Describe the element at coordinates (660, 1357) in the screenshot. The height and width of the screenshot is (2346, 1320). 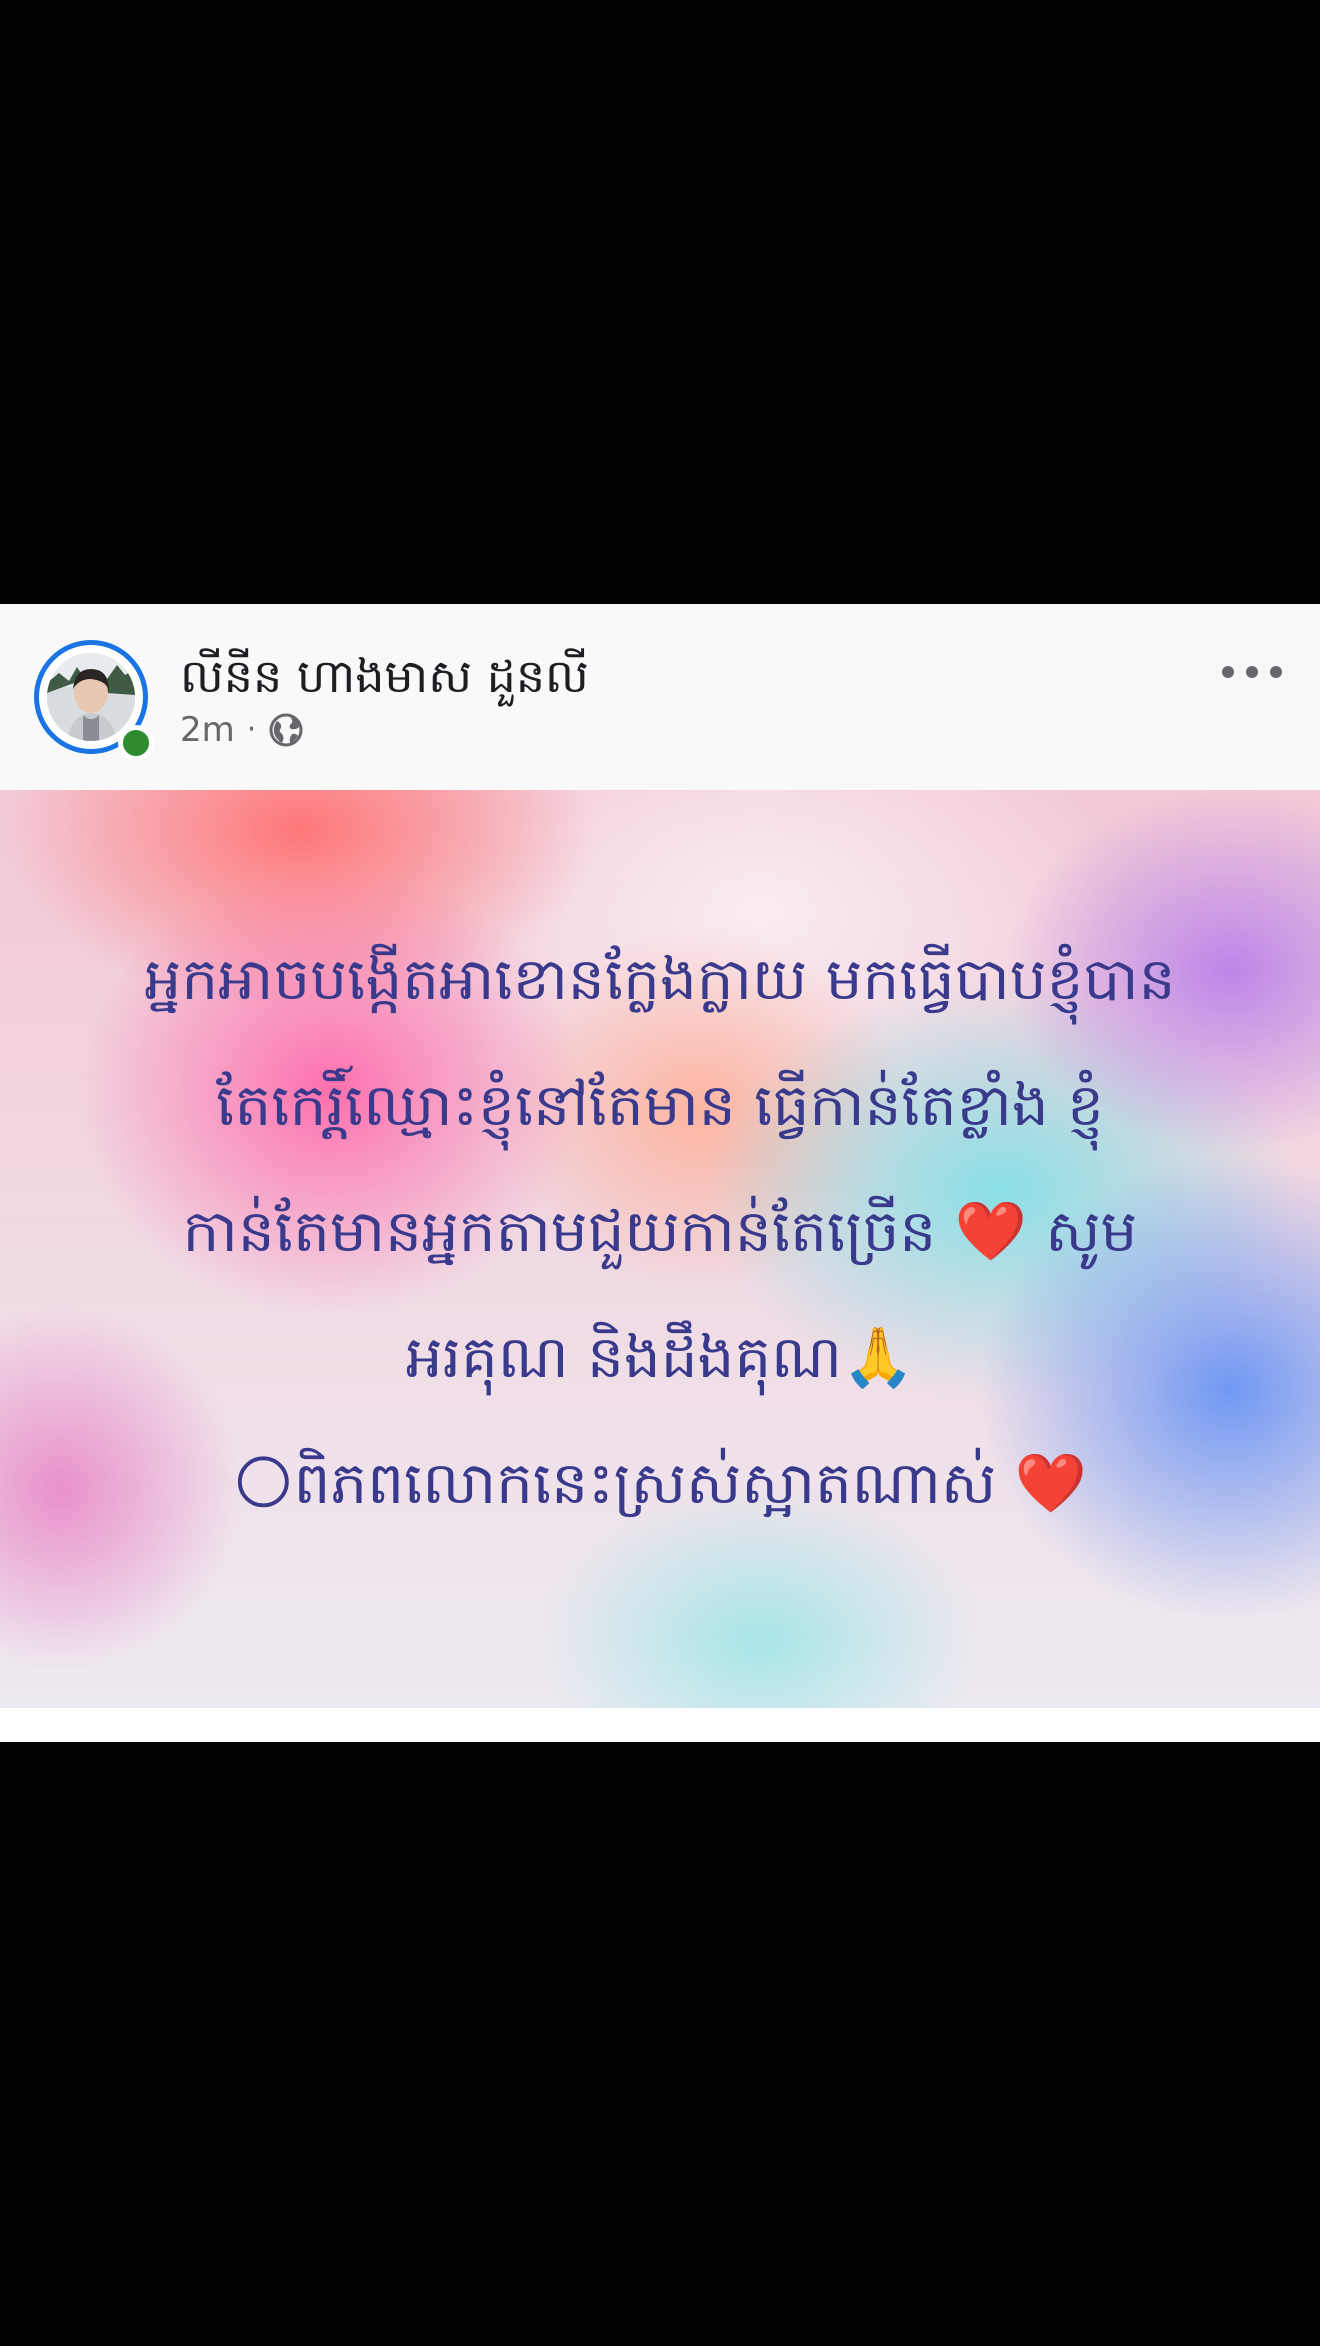
I see `post-text-line: អរគុណ និងដឹងគុណ🙏` at that location.